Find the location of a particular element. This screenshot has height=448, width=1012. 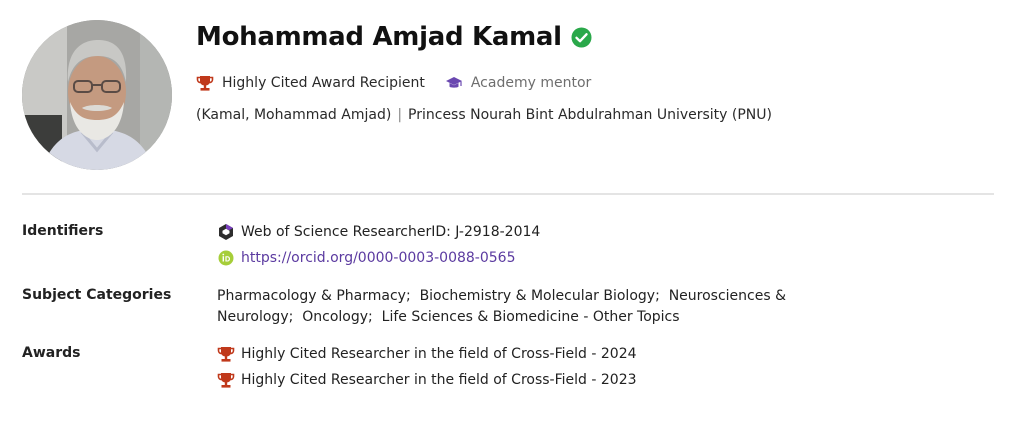

subject-category: Biochemistry & Molecular Biology is located at coordinates (530, 296).